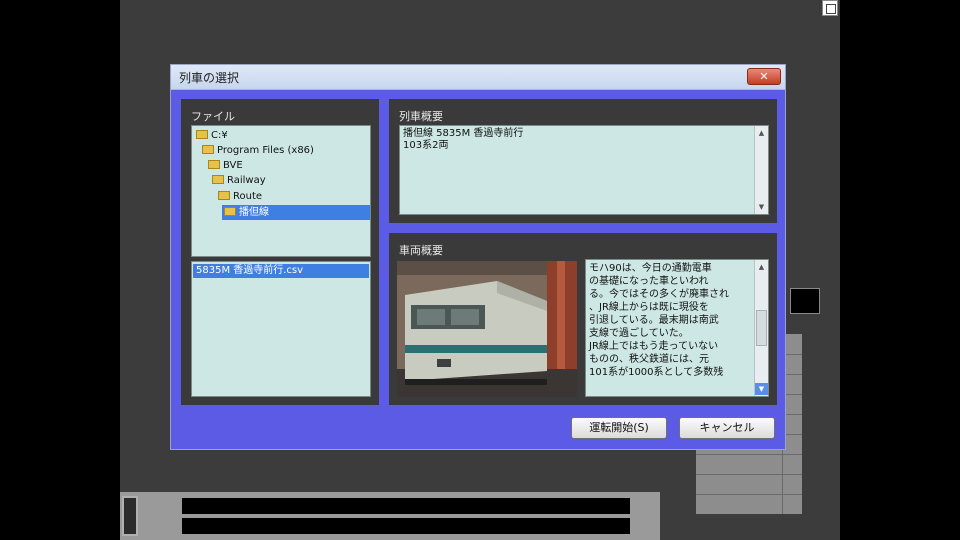 This screenshot has width=960, height=540. Describe the element at coordinates (619, 428) in the screenshot. I see `start-driving-button: 運転開始(S)` at that location.